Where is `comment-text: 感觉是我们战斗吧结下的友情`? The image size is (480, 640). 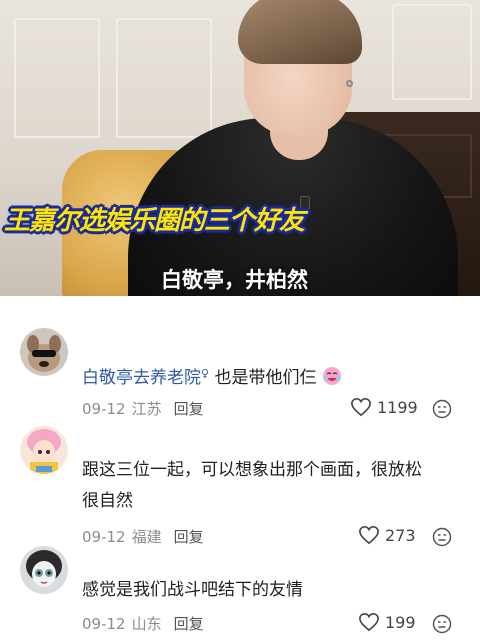
comment-text: 感觉是我们战斗吧结下的友情 is located at coordinates (272, 590).